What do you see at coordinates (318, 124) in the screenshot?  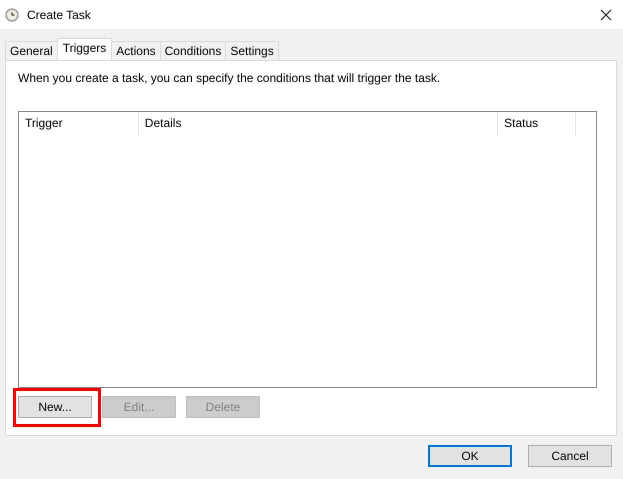 I see `column-header: Details` at bounding box center [318, 124].